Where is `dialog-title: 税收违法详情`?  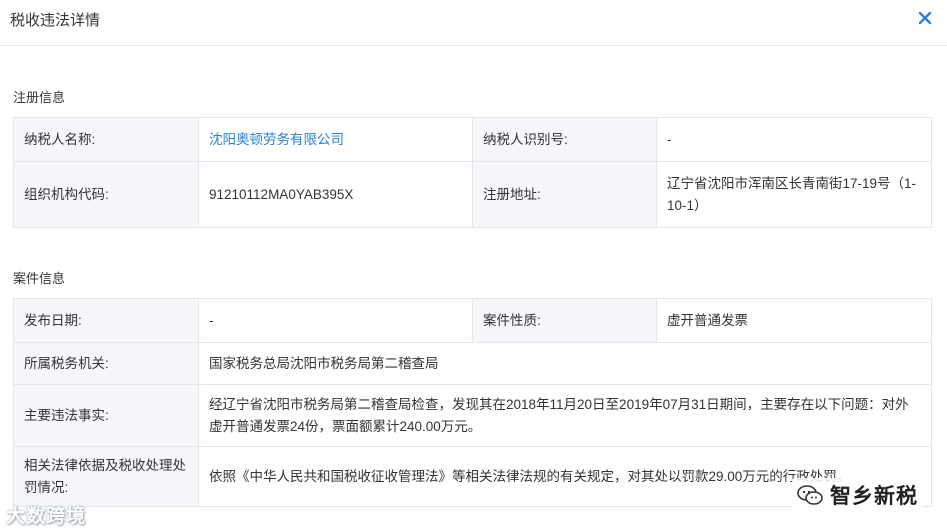 dialog-title: 税收违法详情 is located at coordinates (55, 20).